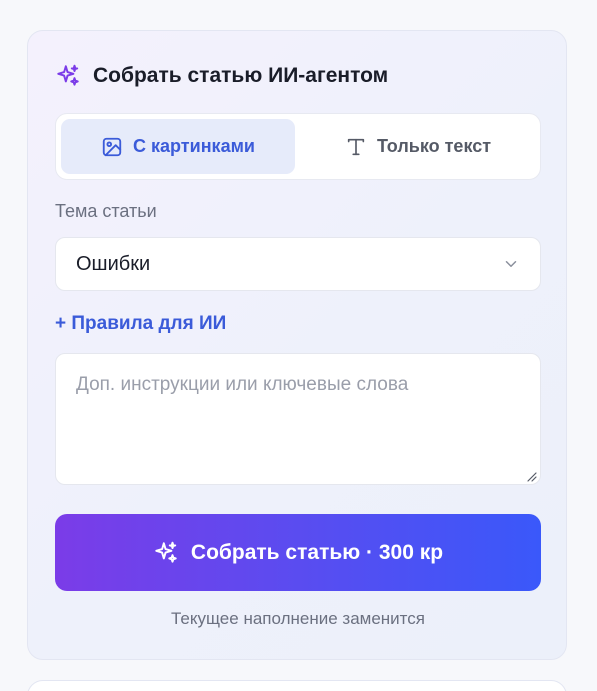  I want to click on chevron-down-icon, so click(511, 264).